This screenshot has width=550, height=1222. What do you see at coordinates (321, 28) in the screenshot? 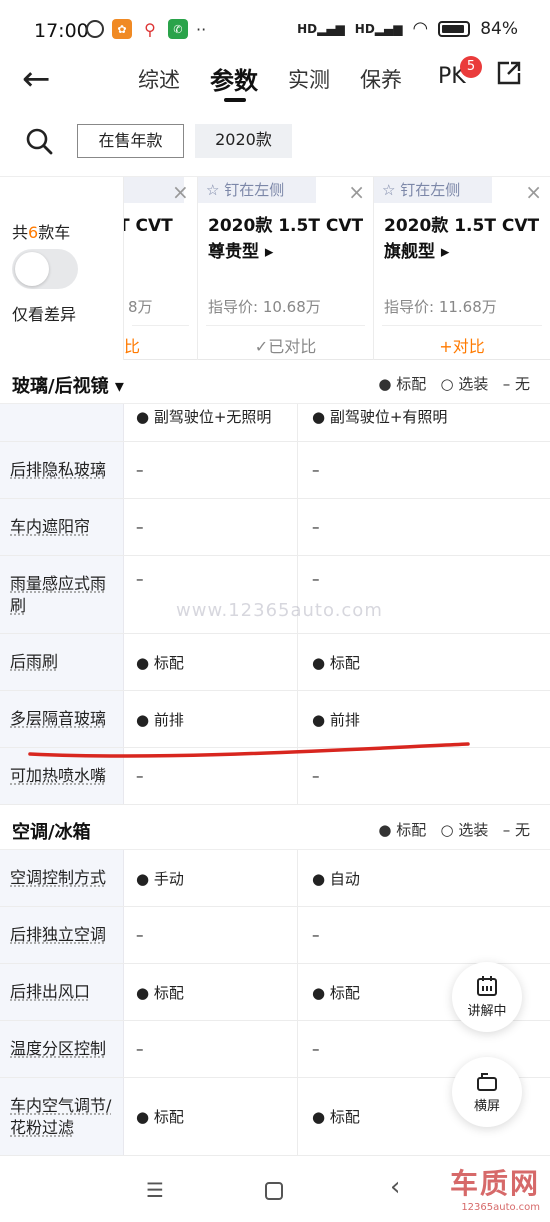
I see `signal-1-icon: HD▂▄▆` at bounding box center [321, 28].